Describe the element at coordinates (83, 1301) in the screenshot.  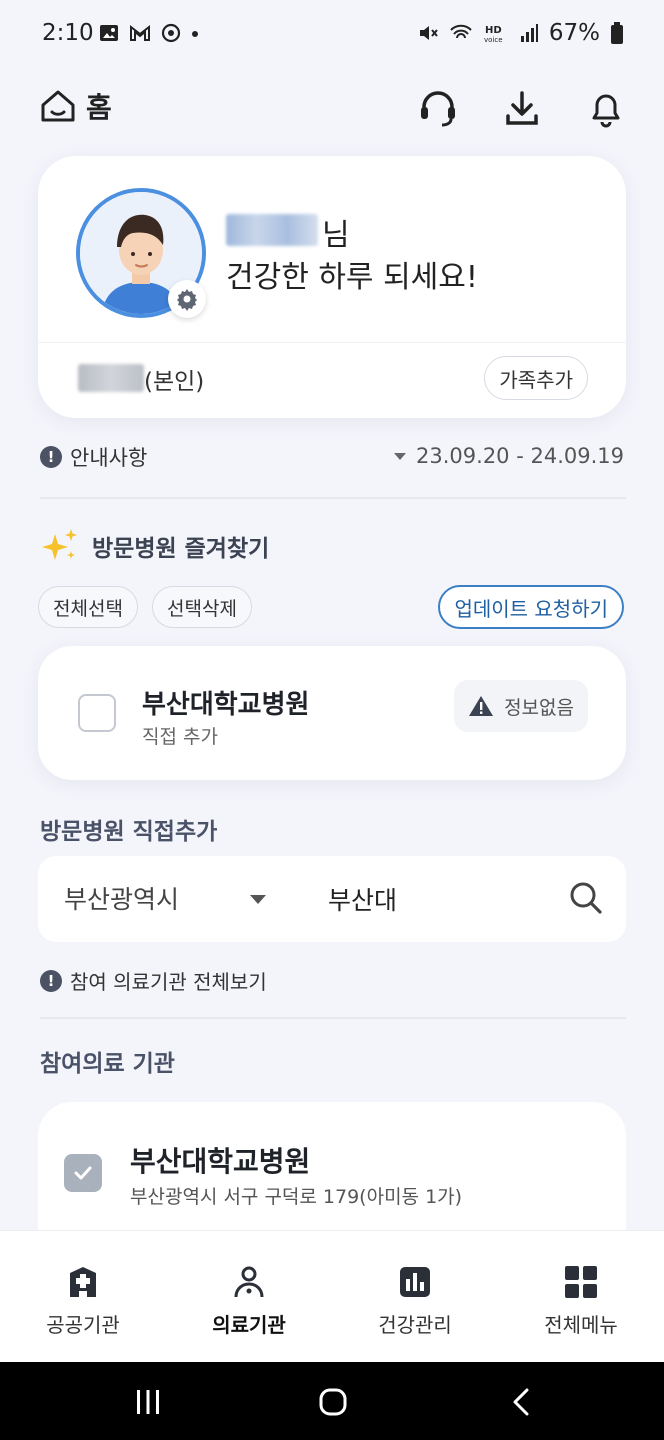
I see `nav-public-institutions: 공공기관` at that location.